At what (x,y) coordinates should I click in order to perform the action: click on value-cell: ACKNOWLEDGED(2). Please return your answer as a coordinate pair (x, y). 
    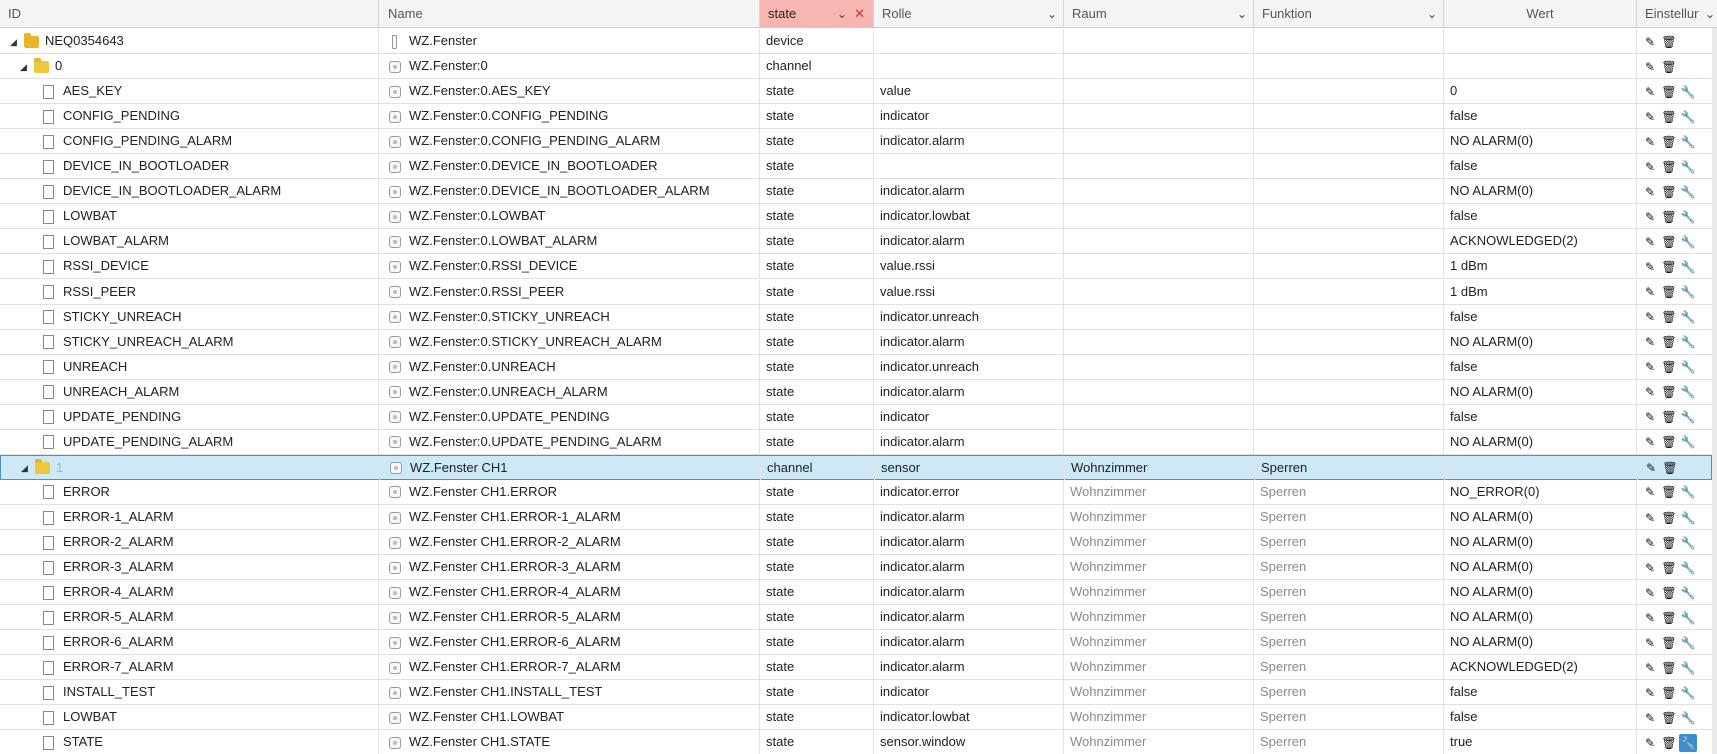
    Looking at the image, I should click on (1540, 667).